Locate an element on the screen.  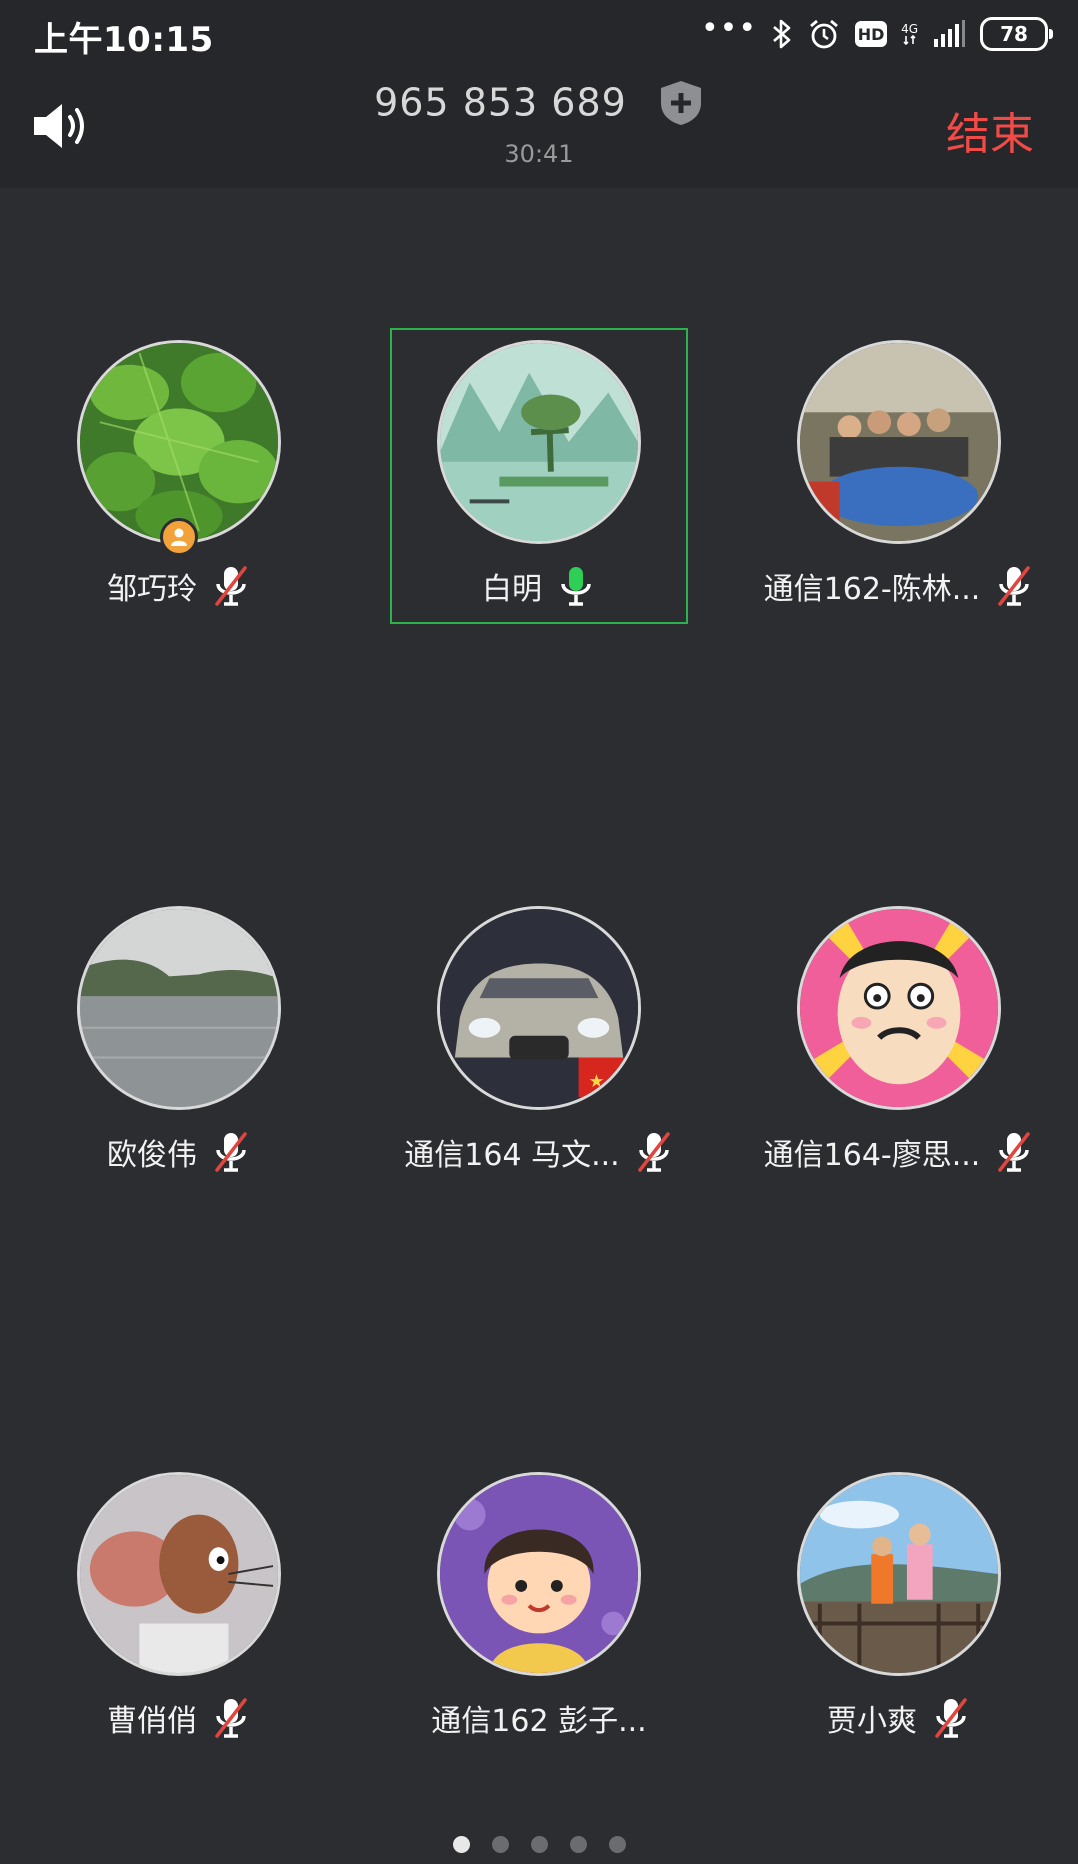
participant-name-row: 邹巧玲 is located at coordinates (179, 586).